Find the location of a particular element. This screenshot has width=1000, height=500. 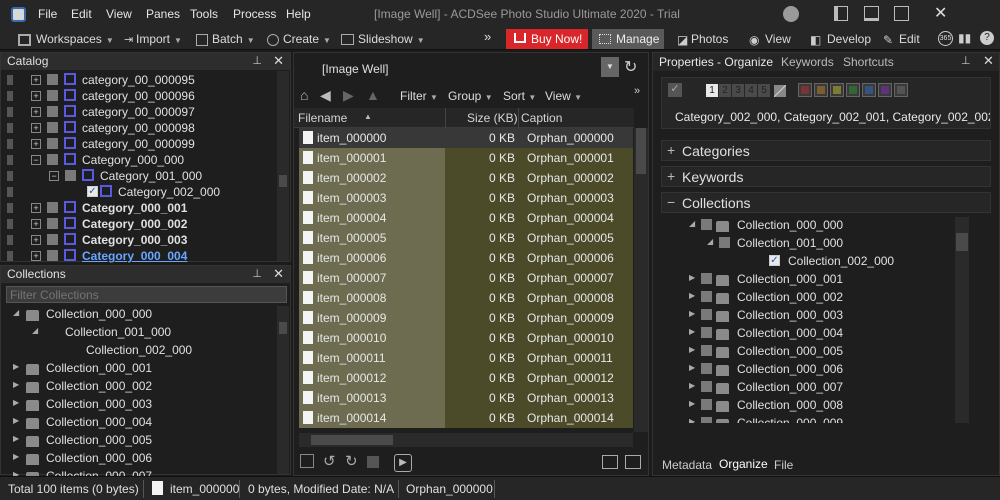

tab-metadata: Metadata is located at coordinates (687, 465).